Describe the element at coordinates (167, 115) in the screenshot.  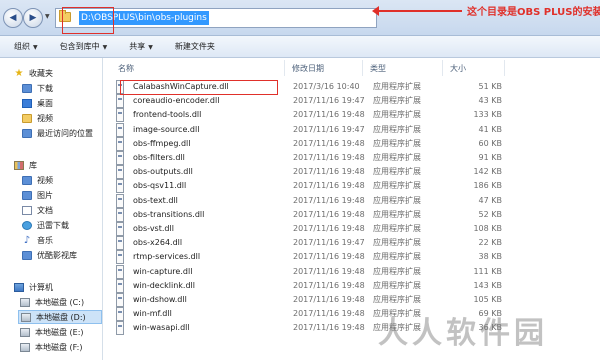
I see `file-name: frontend-tools.dll` at that location.